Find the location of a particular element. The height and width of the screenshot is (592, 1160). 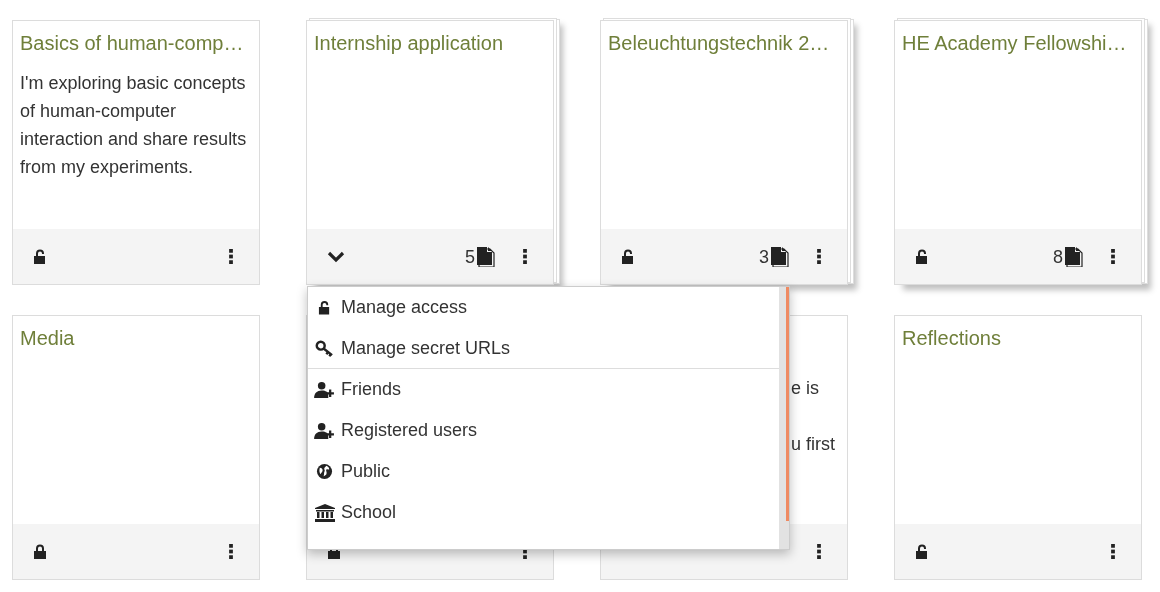

card: Reflections is located at coordinates (1018, 447).